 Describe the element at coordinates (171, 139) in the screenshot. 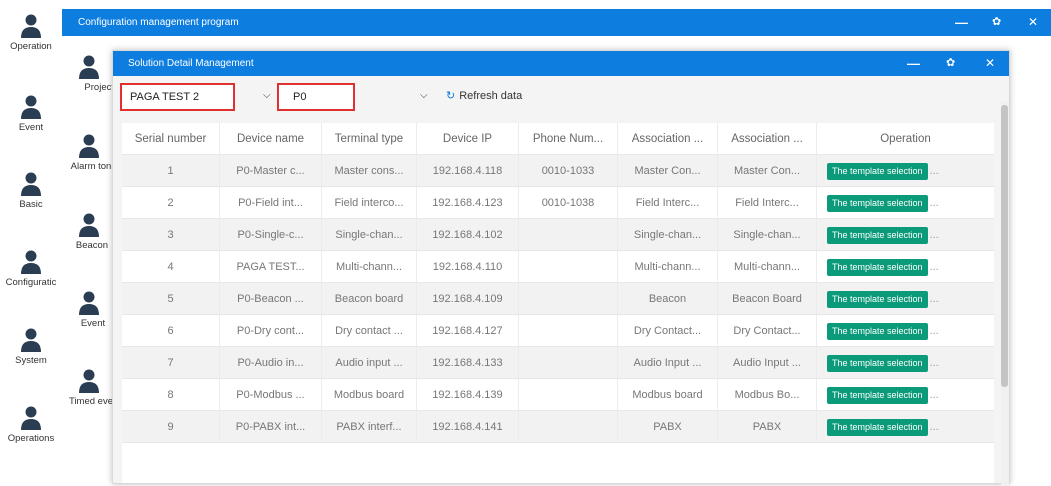

I see `column-header: Serial number` at that location.